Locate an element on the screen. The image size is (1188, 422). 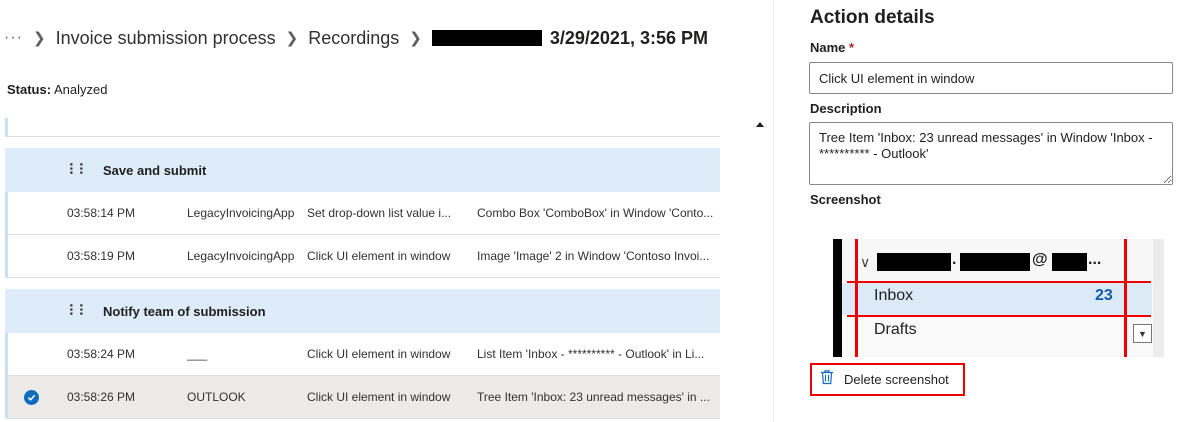
breadcrumb-item-recordings: Recordings is located at coordinates (353, 38).